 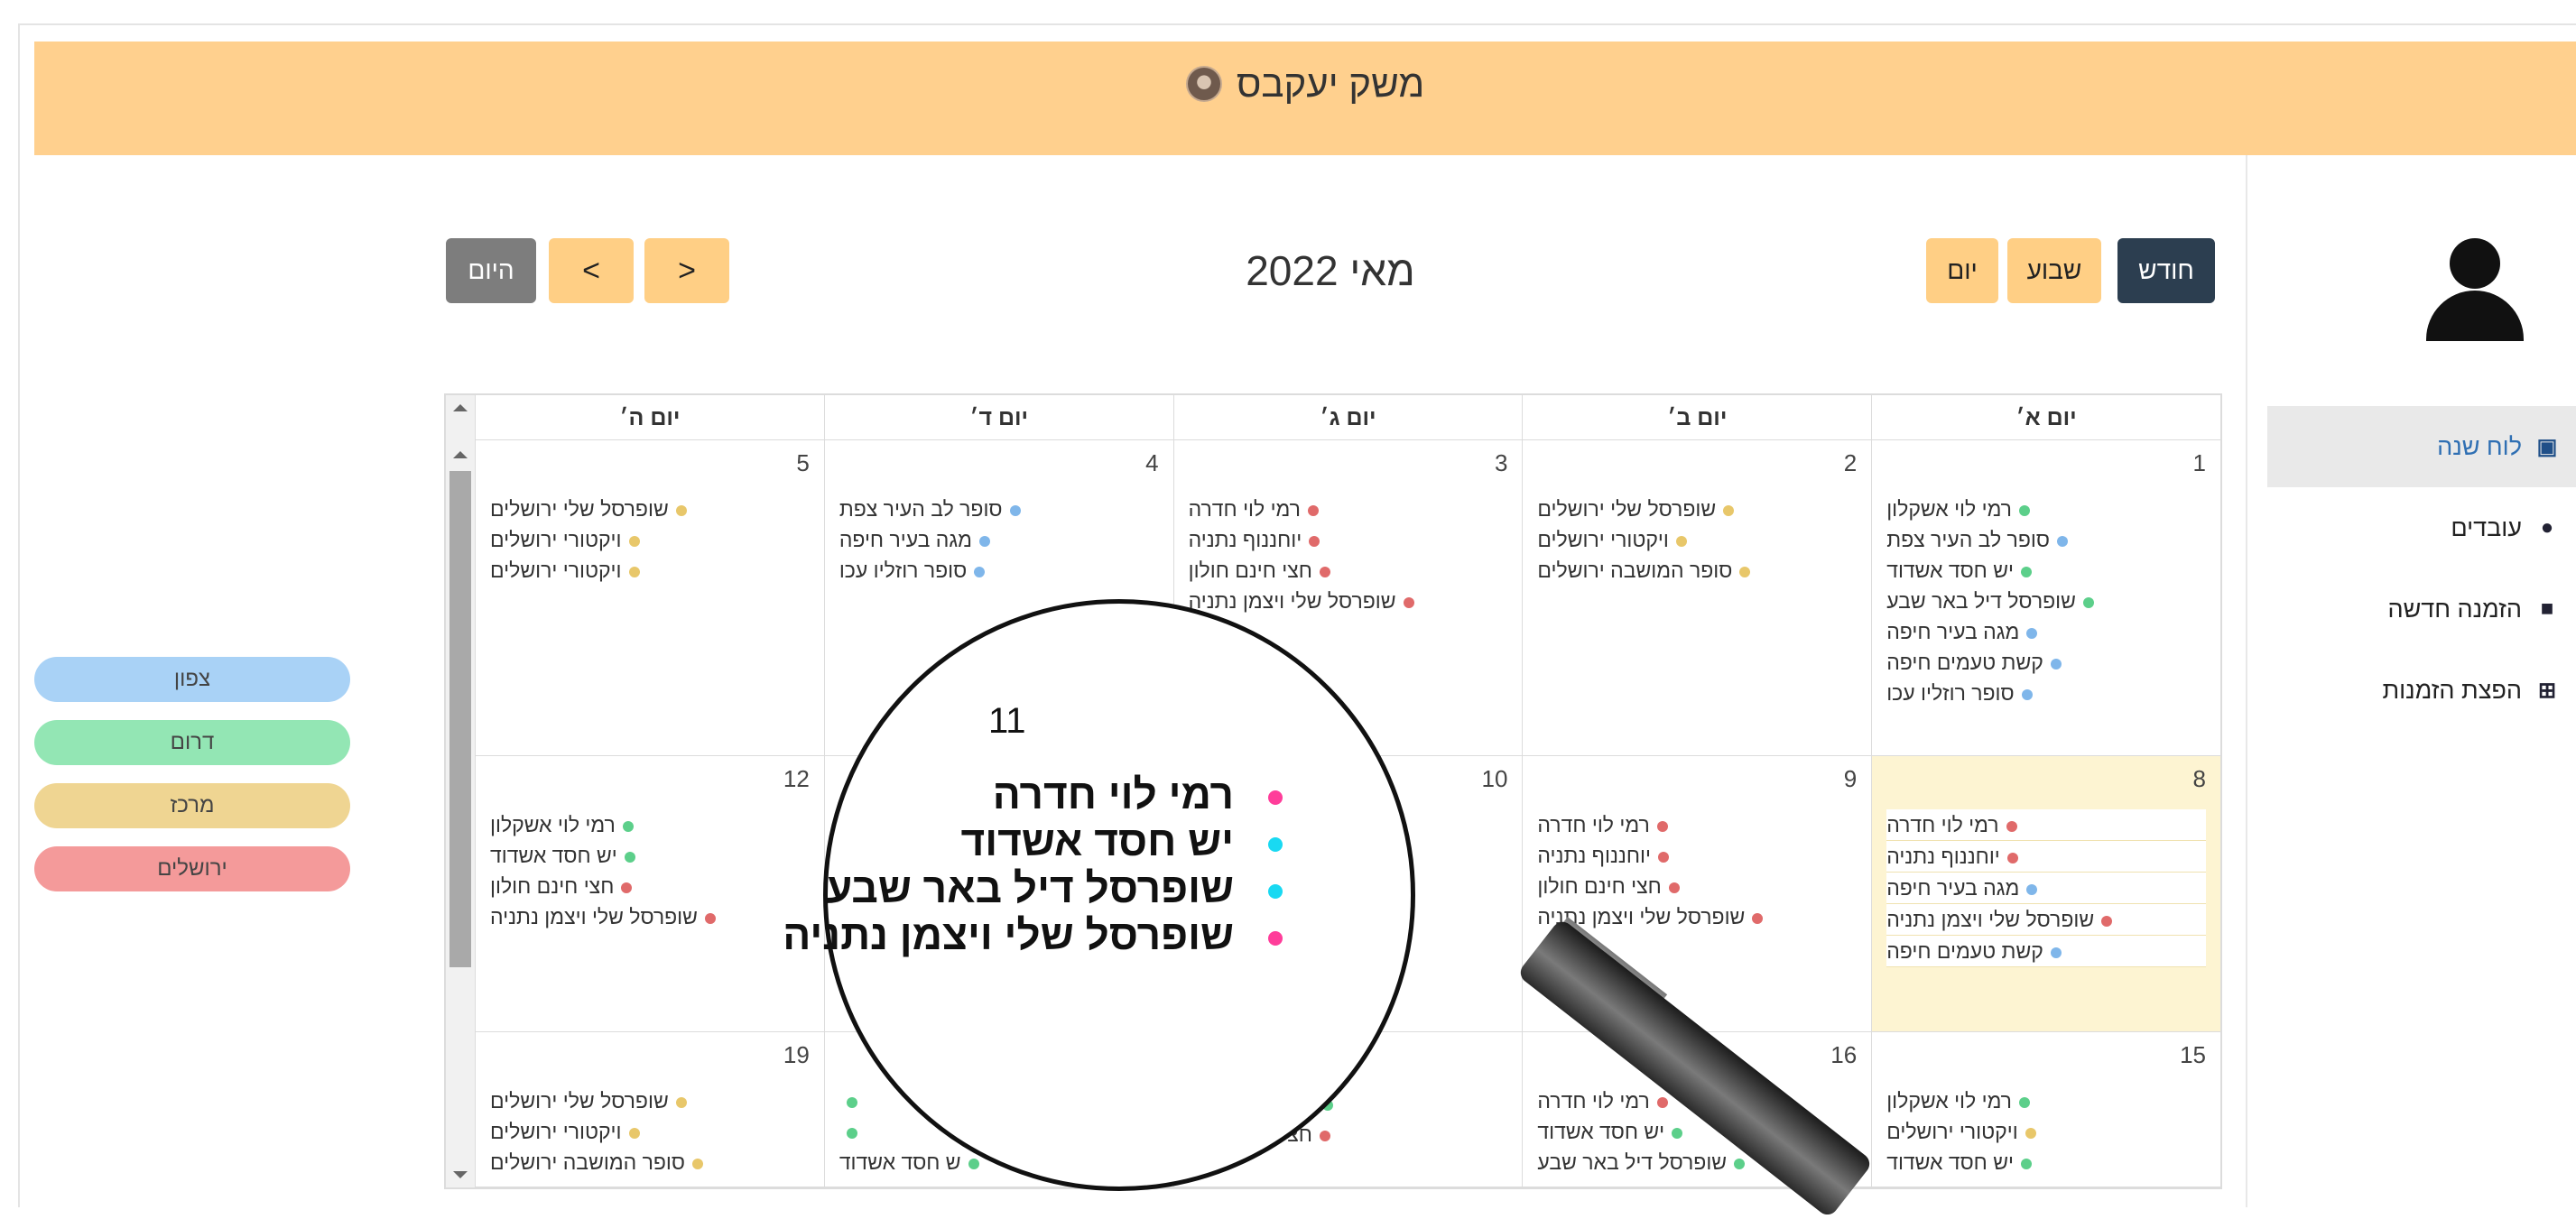 I want to click on sidebar-item-new-order: ■ הזמנה חדשה, so click(x=2421, y=609).